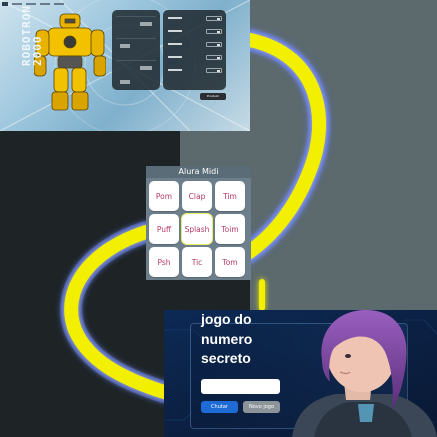 This screenshot has width=437, height=437. I want to click on midi-key: Tom, so click(230, 262).